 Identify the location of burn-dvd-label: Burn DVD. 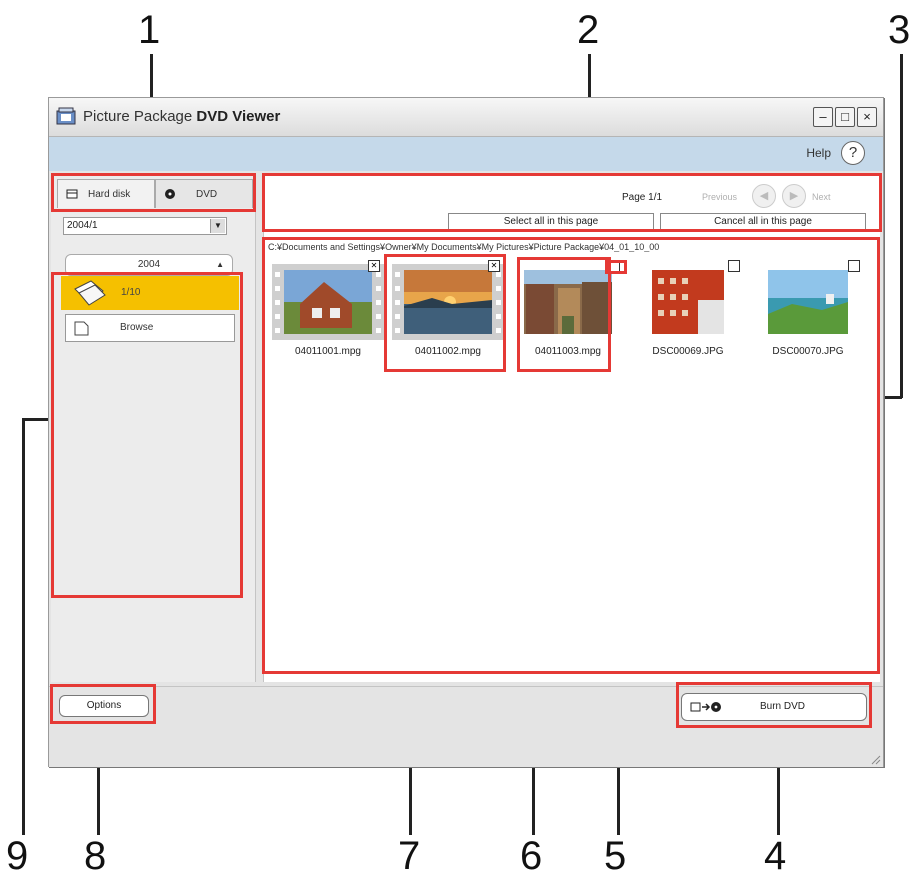
(783, 706).